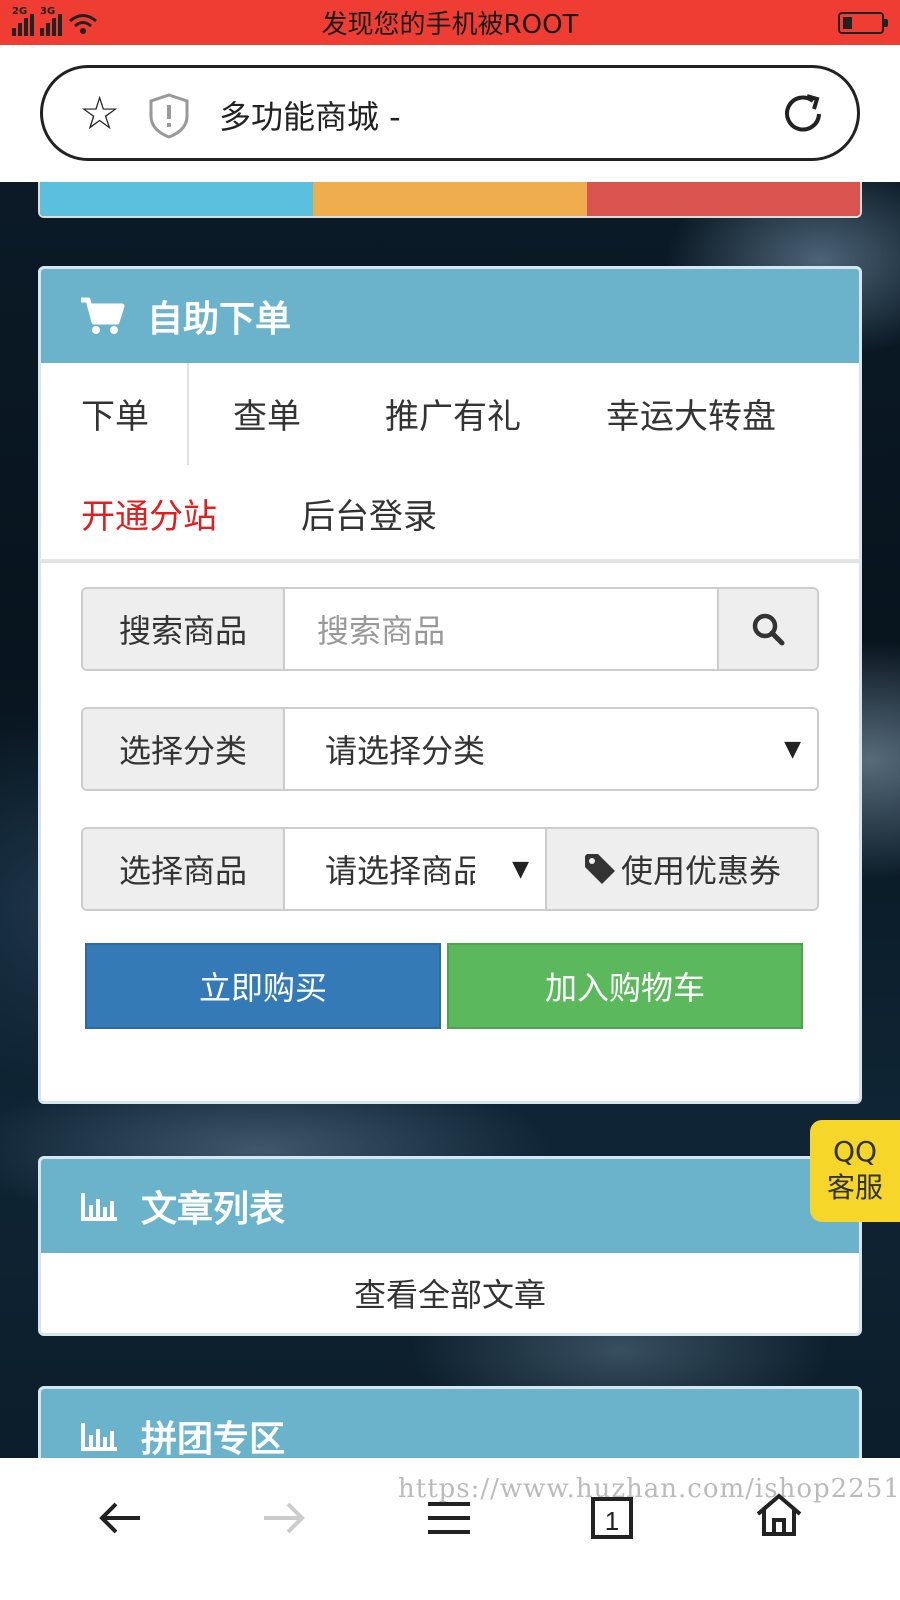  I want to click on qq-service-button: QQ 客服, so click(855, 1171).